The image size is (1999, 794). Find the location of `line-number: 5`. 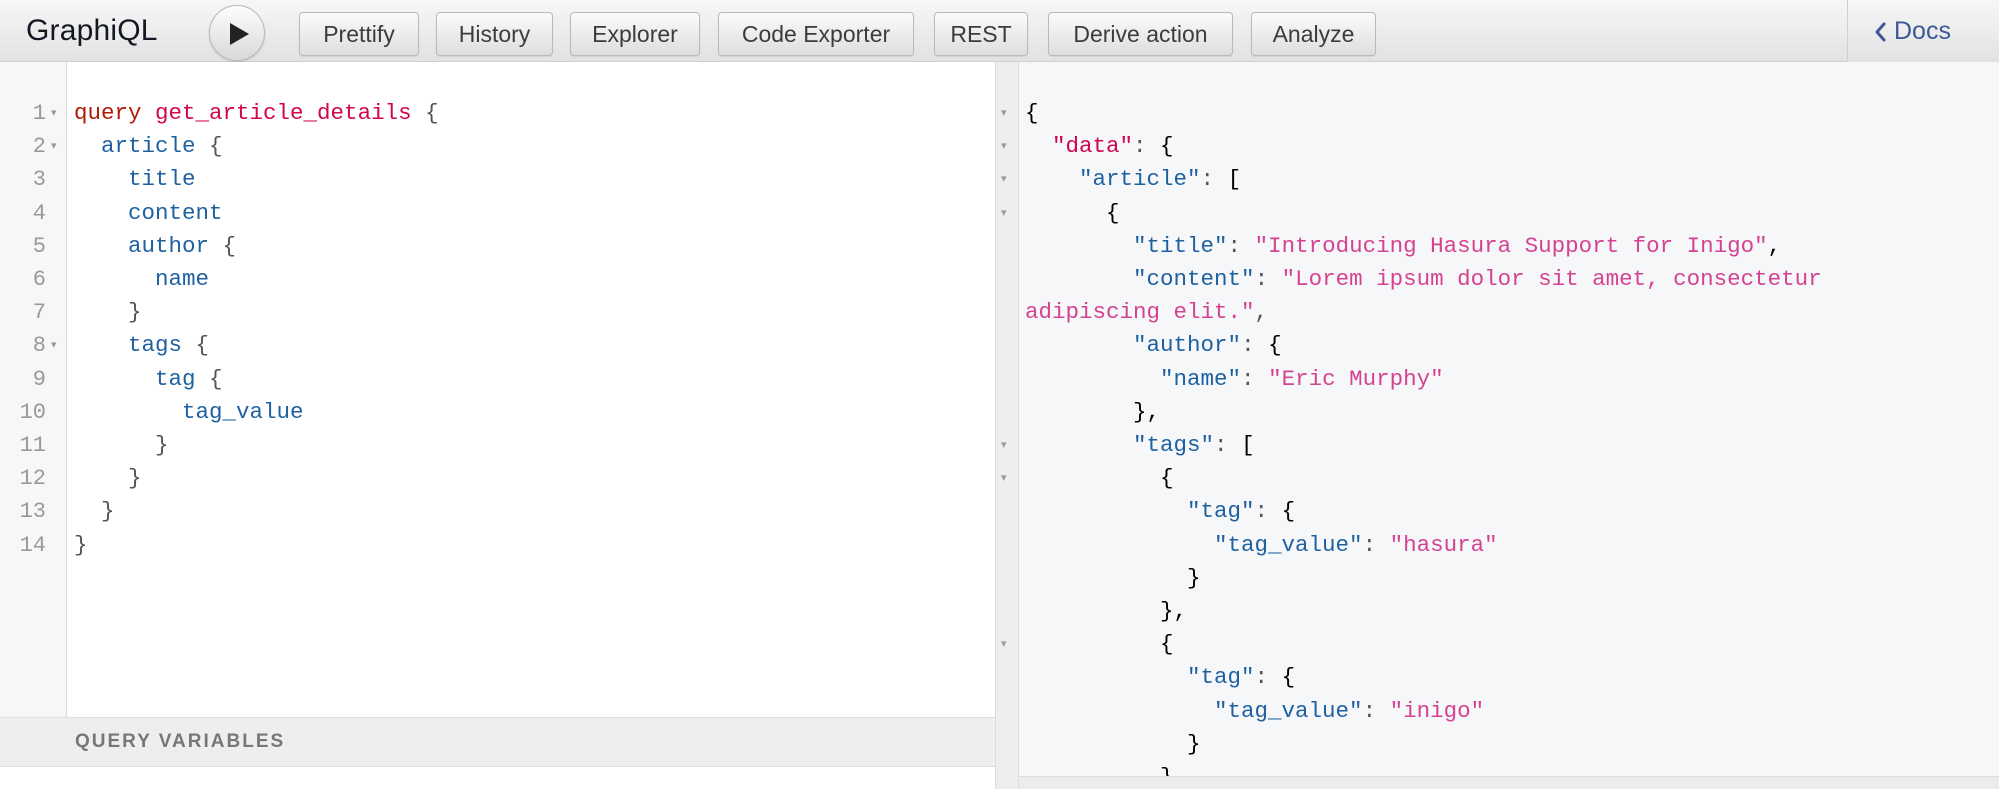

line-number: 5 is located at coordinates (39, 246).